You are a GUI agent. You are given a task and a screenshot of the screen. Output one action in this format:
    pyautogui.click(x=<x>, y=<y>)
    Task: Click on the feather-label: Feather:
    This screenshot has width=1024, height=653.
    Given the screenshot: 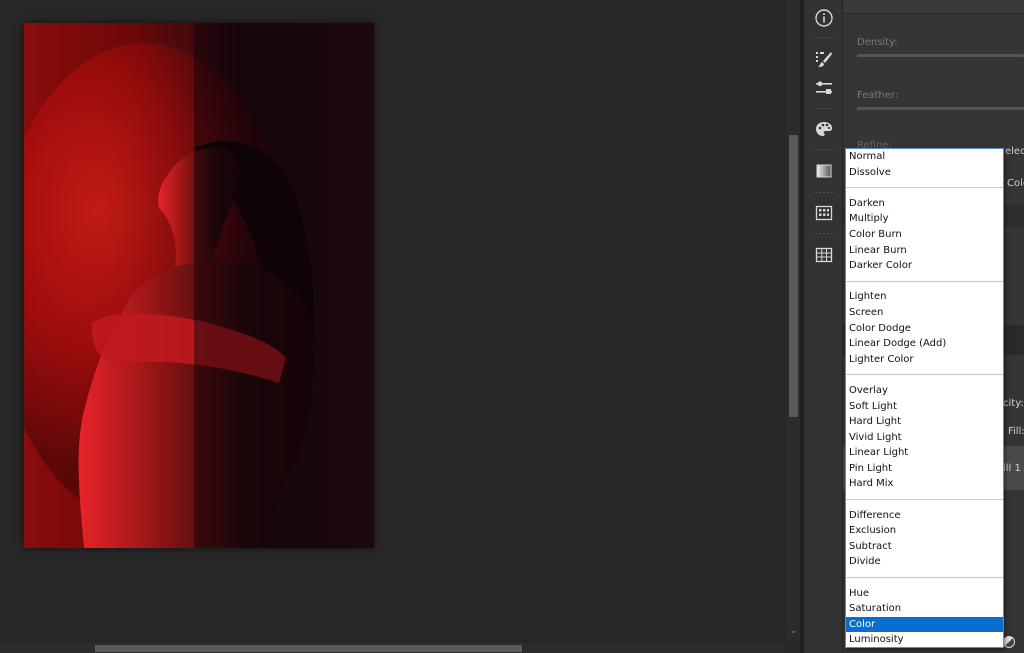 What is the action you would take?
    pyautogui.click(x=878, y=95)
    